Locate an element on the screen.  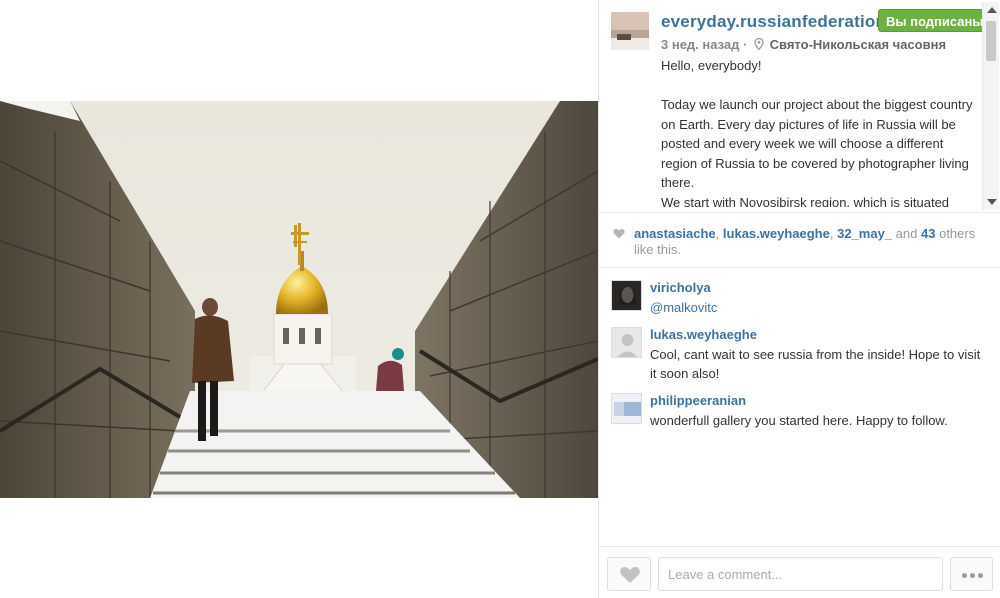
comment-footer is located at coordinates (799, 572).